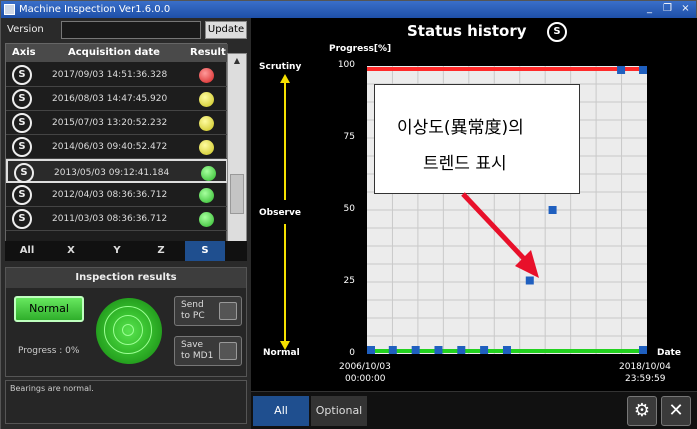 The height and width of the screenshot is (429, 697). What do you see at coordinates (669, 353) in the screenshot?
I see `x-axis-label: Date` at bounding box center [669, 353].